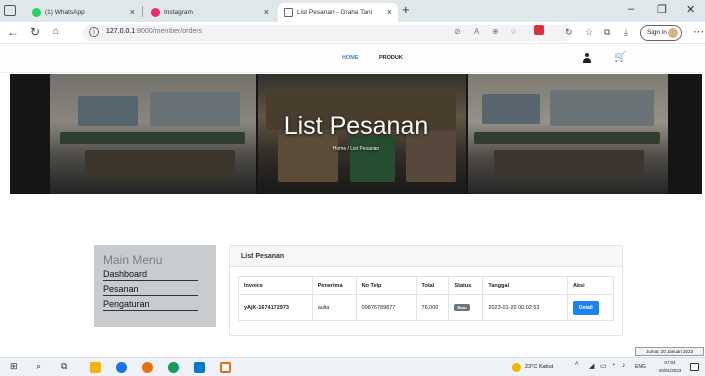 This screenshot has height=376, width=705. Describe the element at coordinates (640, 367) in the screenshot. I see `language-indicator: ENG` at that location.